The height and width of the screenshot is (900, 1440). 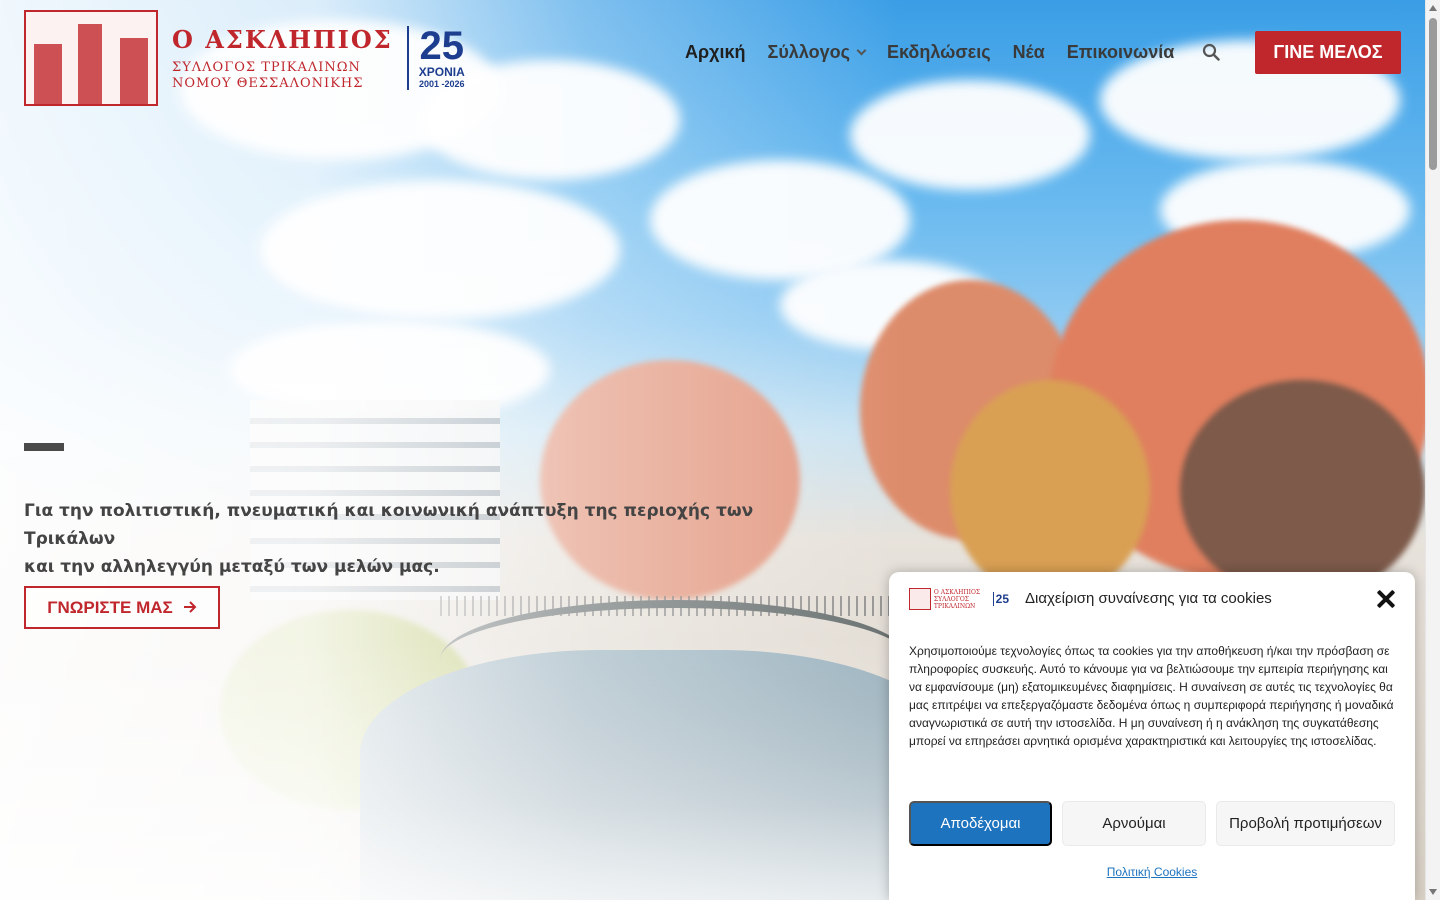 What do you see at coordinates (1148, 598) in the screenshot?
I see `cookie-dialog-title: Διαχείριση συναίνεσης για τα cookies` at bounding box center [1148, 598].